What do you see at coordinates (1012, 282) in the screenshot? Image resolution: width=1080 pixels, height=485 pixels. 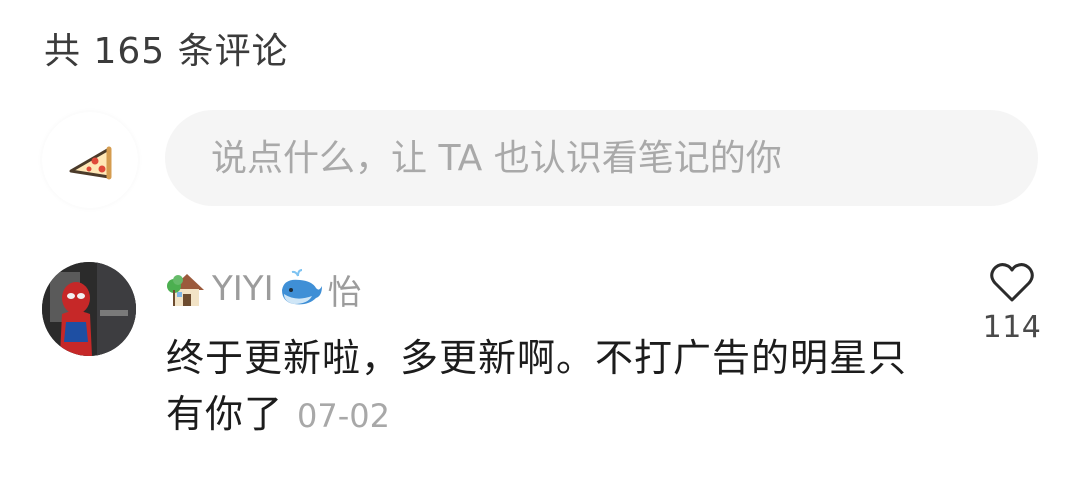 I see `heart-outline-icon` at bounding box center [1012, 282].